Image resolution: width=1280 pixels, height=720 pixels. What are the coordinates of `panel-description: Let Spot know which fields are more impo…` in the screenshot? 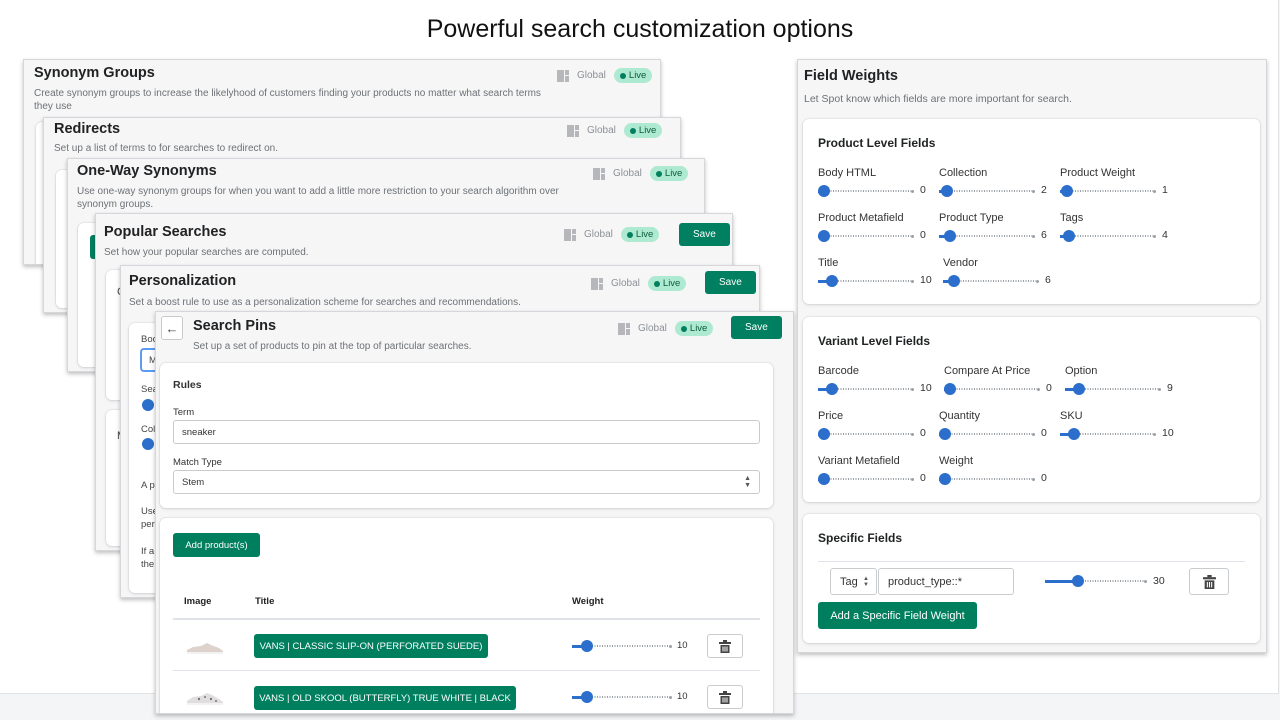 It's located at (938, 99).